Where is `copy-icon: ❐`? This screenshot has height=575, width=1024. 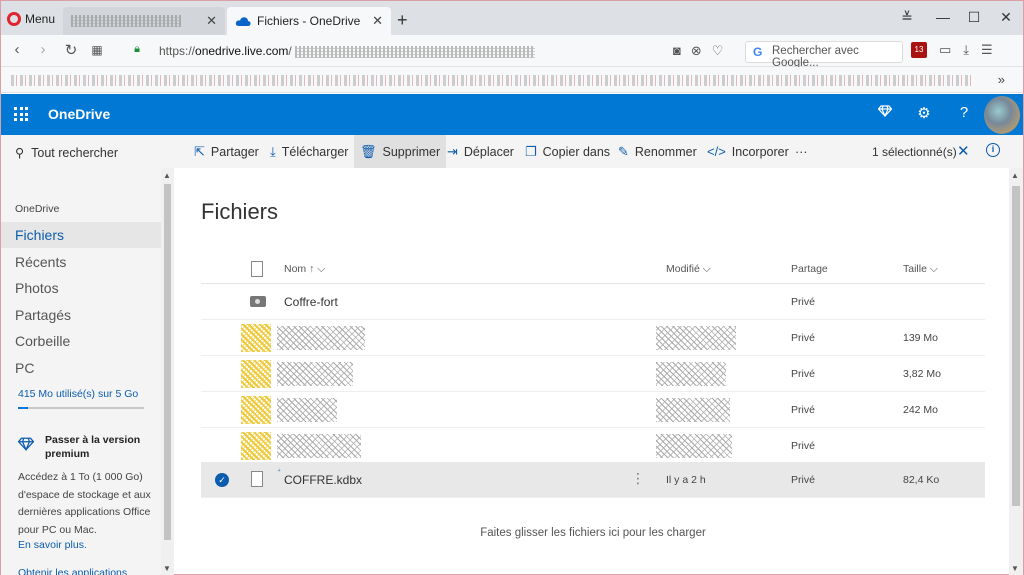
copy-icon: ❐ is located at coordinates (531, 151).